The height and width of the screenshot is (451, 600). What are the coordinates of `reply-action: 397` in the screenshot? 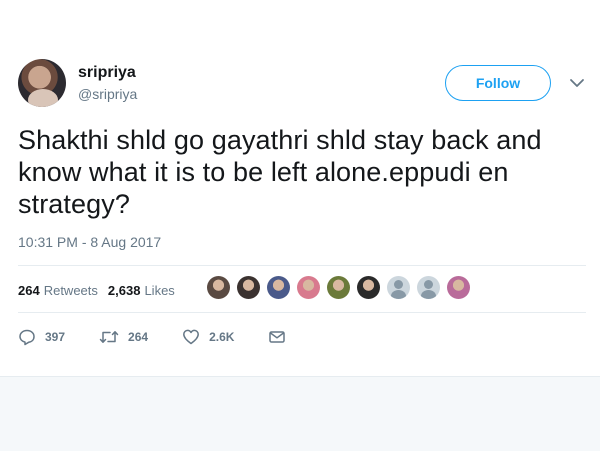 It's located at (41, 337).